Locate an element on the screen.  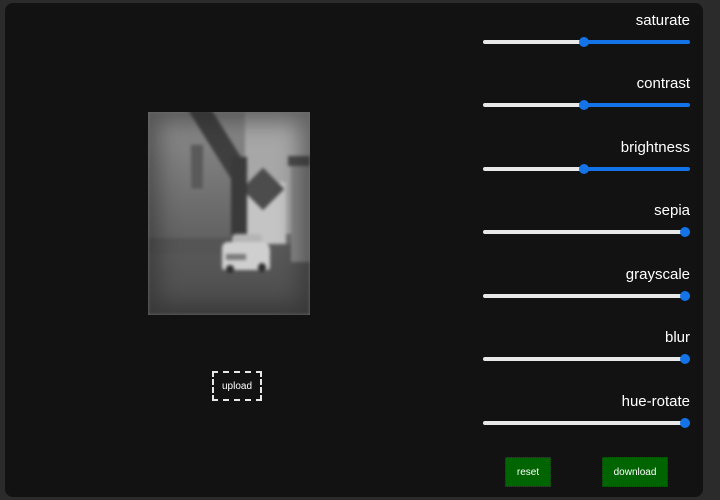
image-preview is located at coordinates (229, 213).